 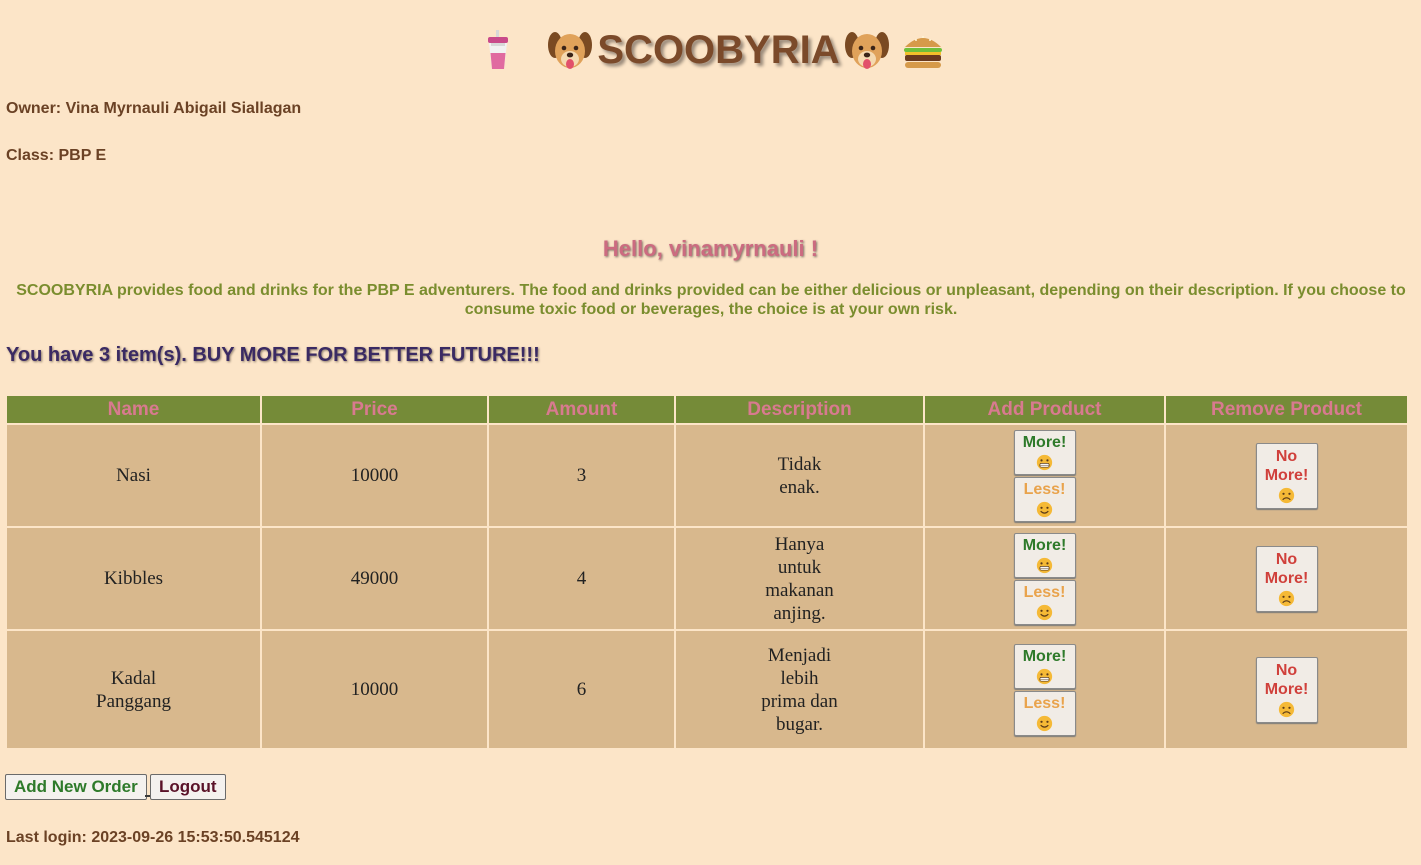 I want to click on column-header-description: Description, so click(x=799, y=409).